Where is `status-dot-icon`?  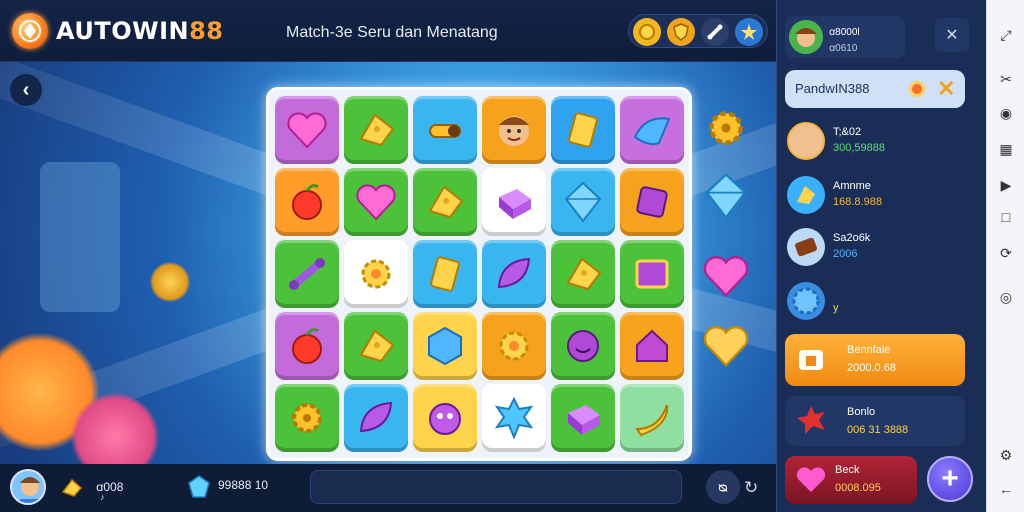 status-dot-icon is located at coordinates (917, 89).